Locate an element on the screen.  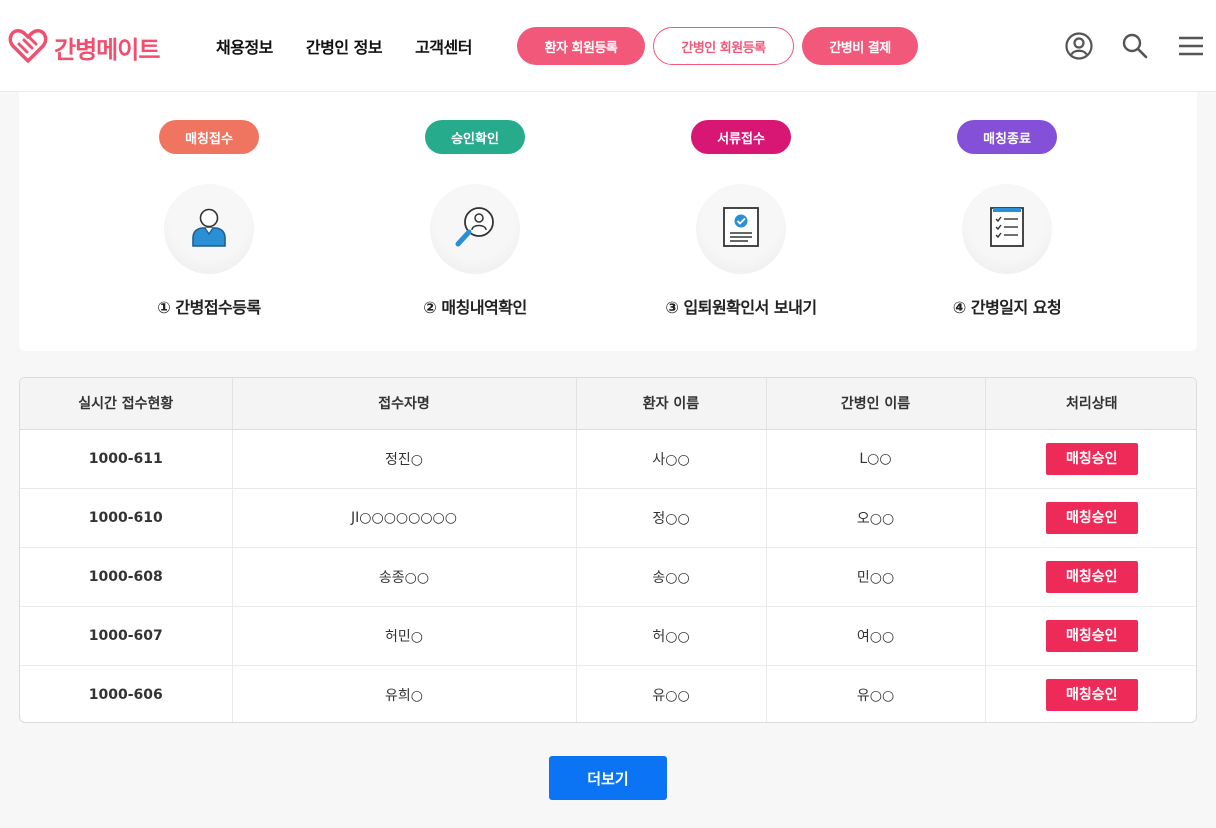
applicant-name: JI○○○○○○○○ is located at coordinates (404, 518).